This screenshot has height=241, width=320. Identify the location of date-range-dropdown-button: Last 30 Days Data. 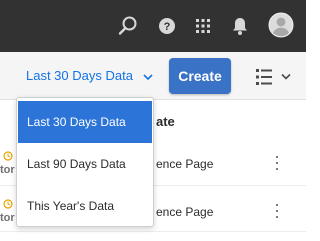
(89, 76).